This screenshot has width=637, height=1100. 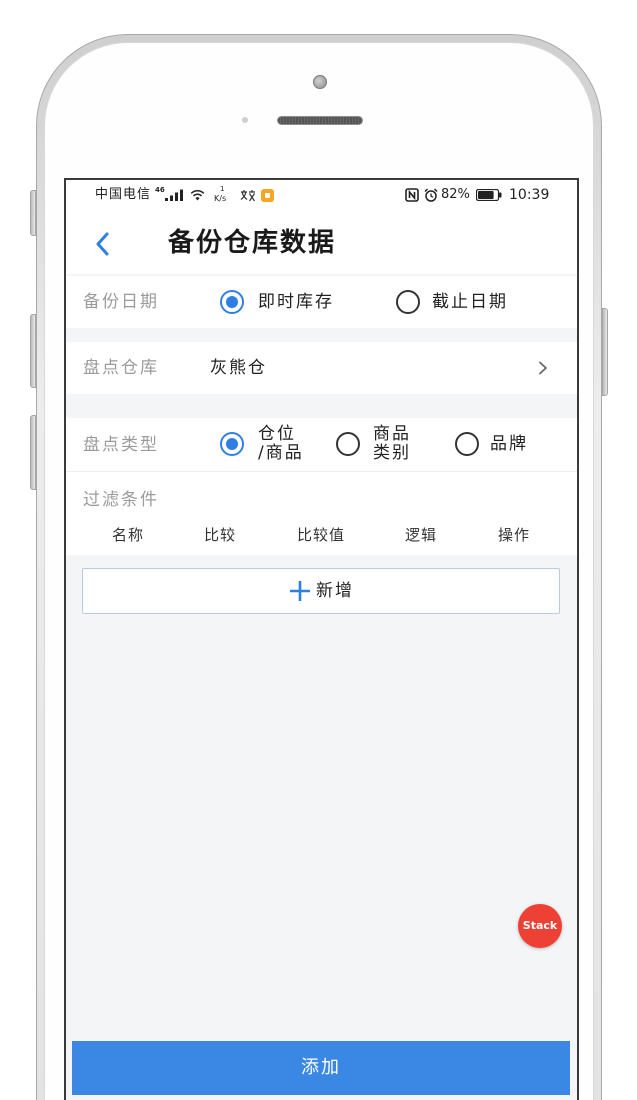 What do you see at coordinates (321, 513) in the screenshot?
I see `filter-section: 过滤条件 名称 比较 比较值 逻辑 操作` at bounding box center [321, 513].